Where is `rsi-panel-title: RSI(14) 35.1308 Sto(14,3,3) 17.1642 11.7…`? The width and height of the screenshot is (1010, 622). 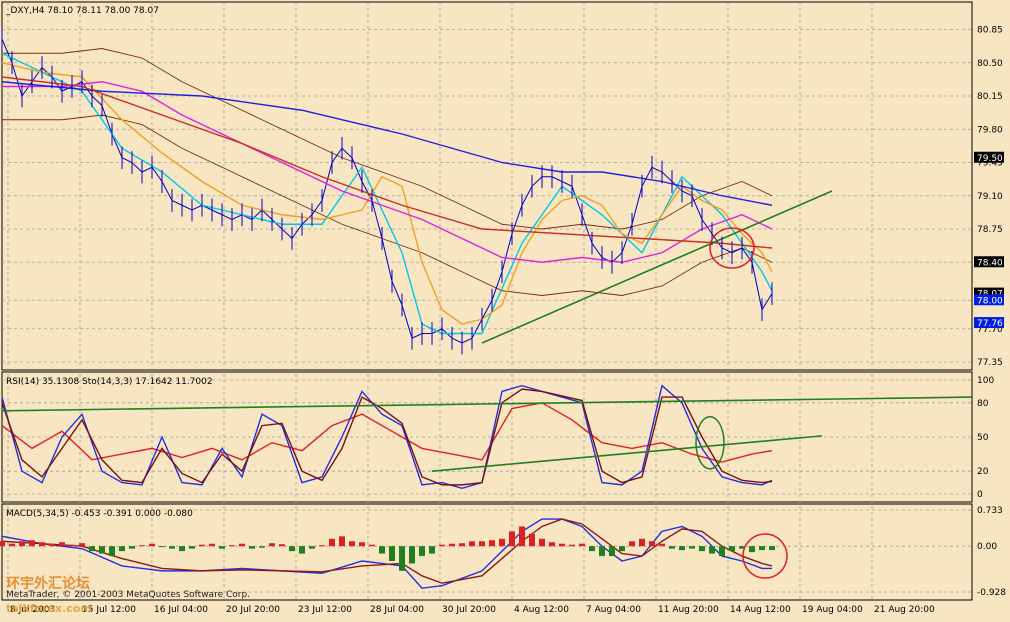 rsi-panel-title: RSI(14) 35.1308 Sto(14,3,3) 17.1642 11.7… is located at coordinates (109, 382).